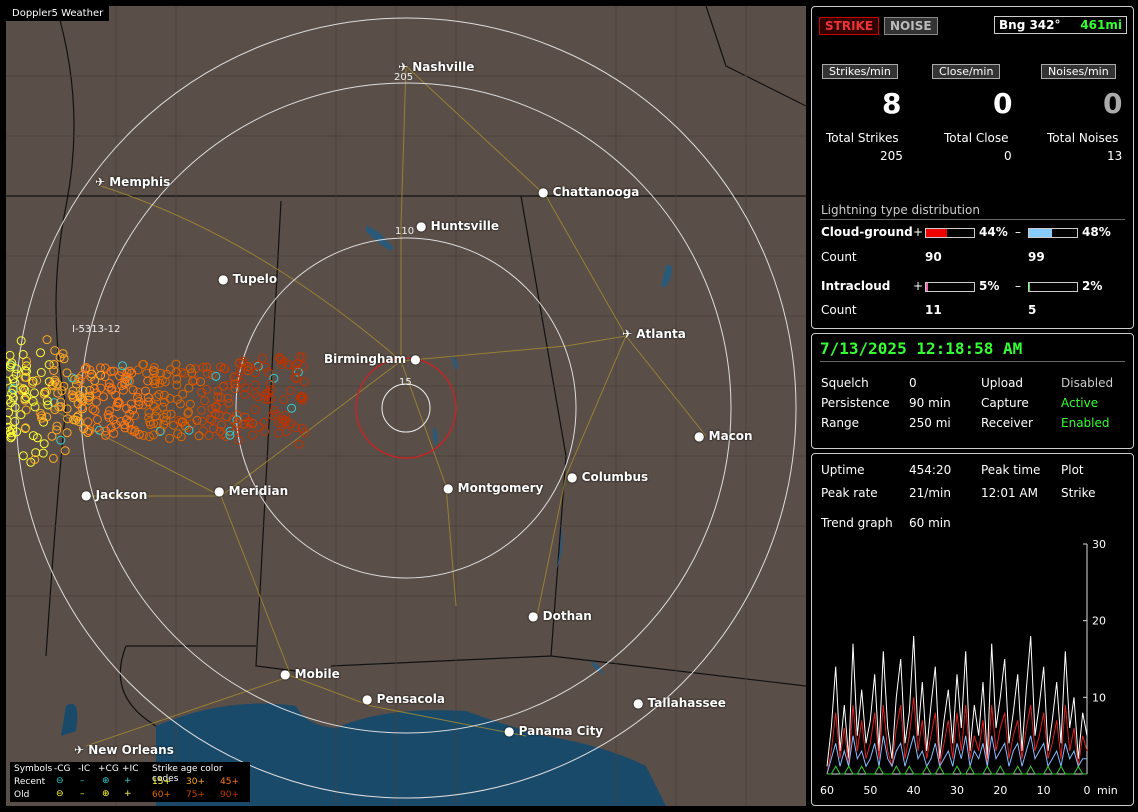 This screenshot has width=1138, height=812. Describe the element at coordinates (911, 26) in the screenshot. I see `noise-button: NOISE` at that location.